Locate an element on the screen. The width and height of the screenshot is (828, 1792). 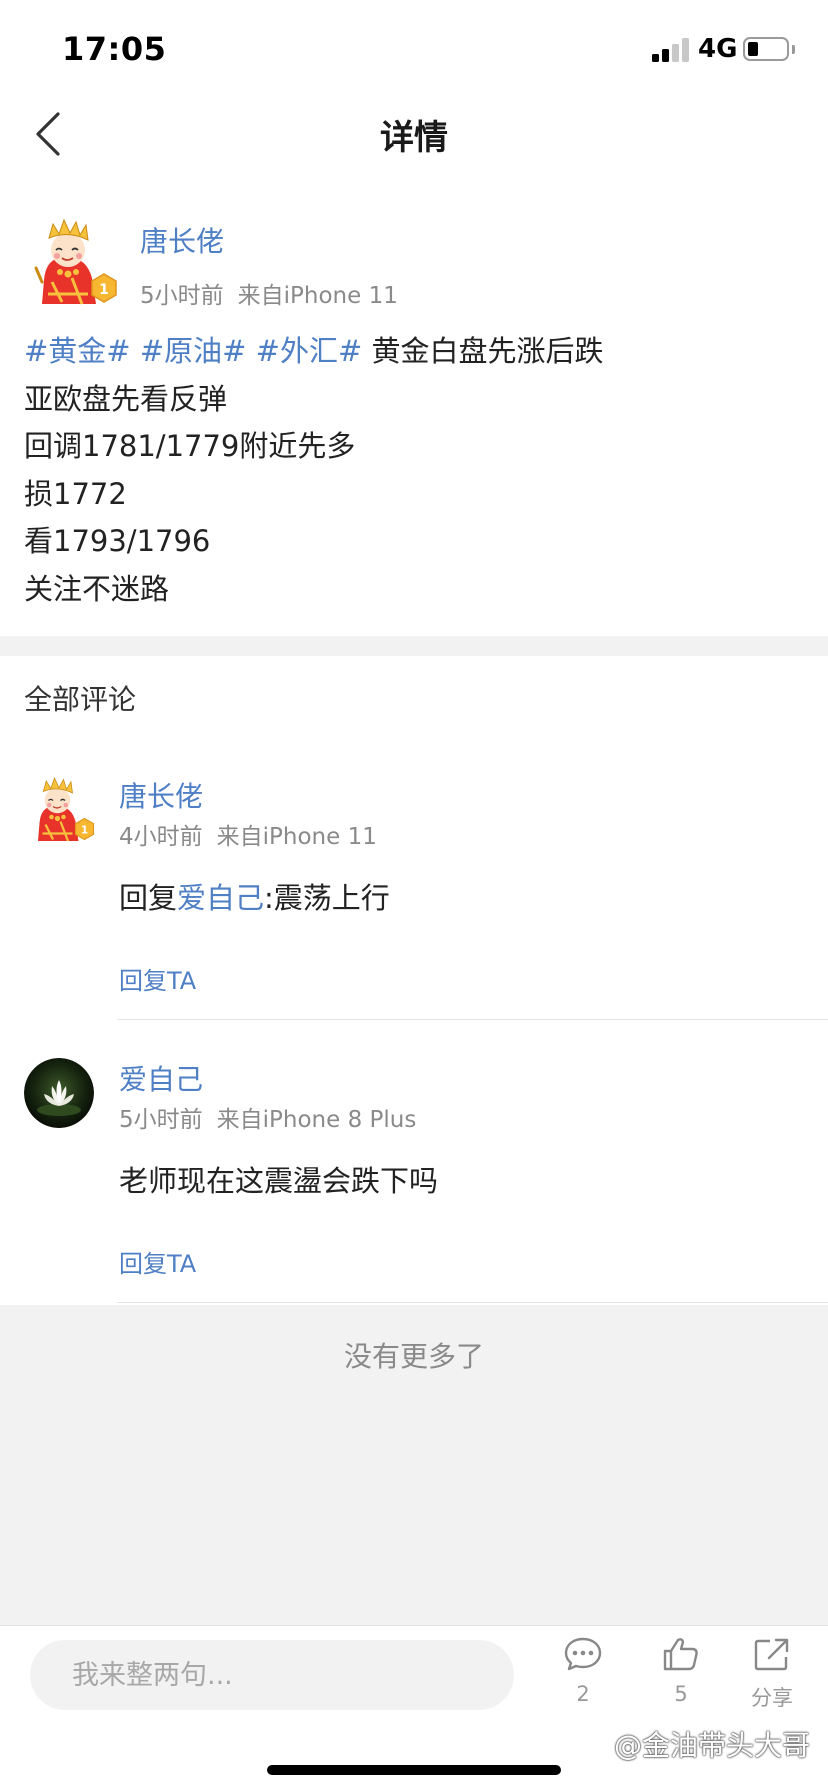
comment-time: 5小时前 is located at coordinates (161, 1120).